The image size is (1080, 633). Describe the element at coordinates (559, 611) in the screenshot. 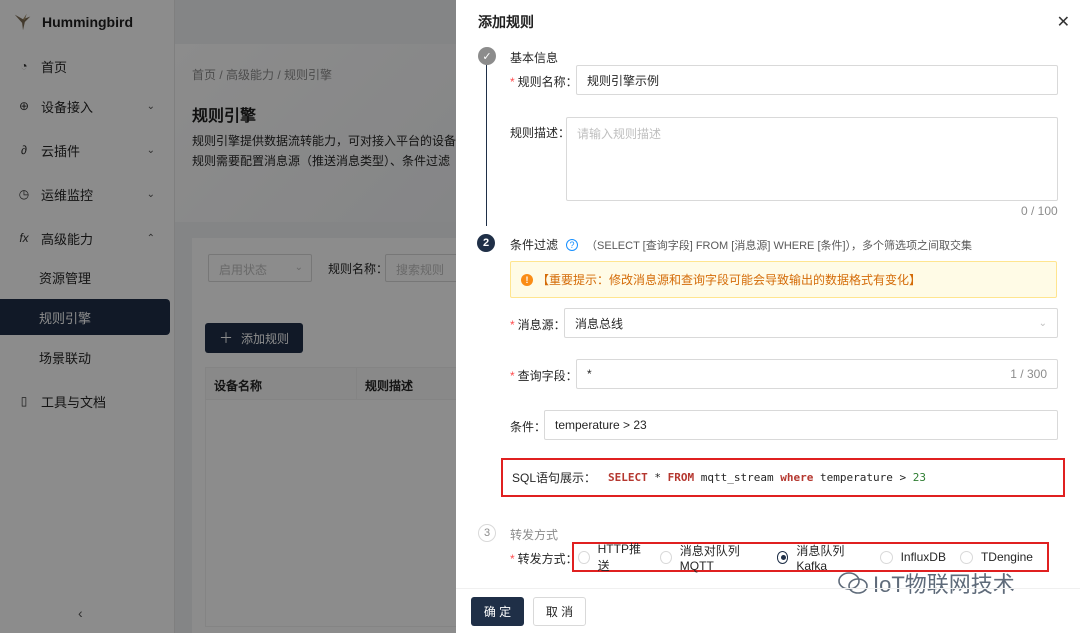

I see `cancel-button: 取 消` at that location.